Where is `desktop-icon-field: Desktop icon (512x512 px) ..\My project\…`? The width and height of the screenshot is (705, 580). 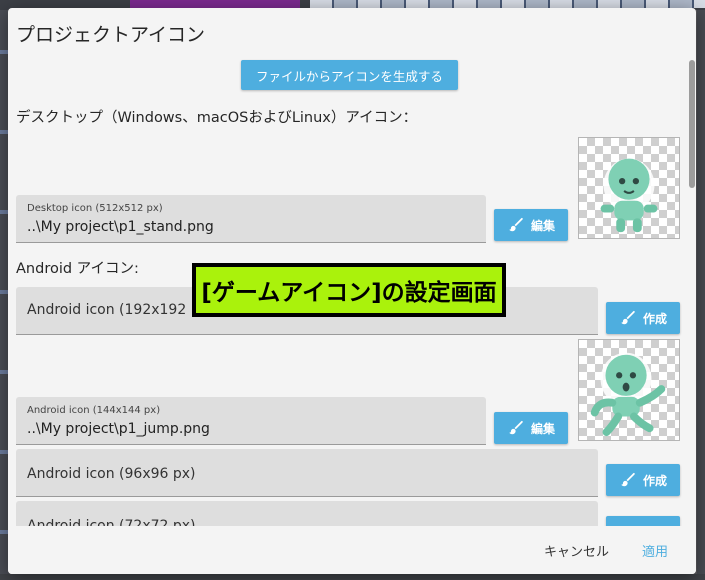
desktop-icon-field: Desktop icon (512x512 px) ..\My project\… is located at coordinates (251, 219).